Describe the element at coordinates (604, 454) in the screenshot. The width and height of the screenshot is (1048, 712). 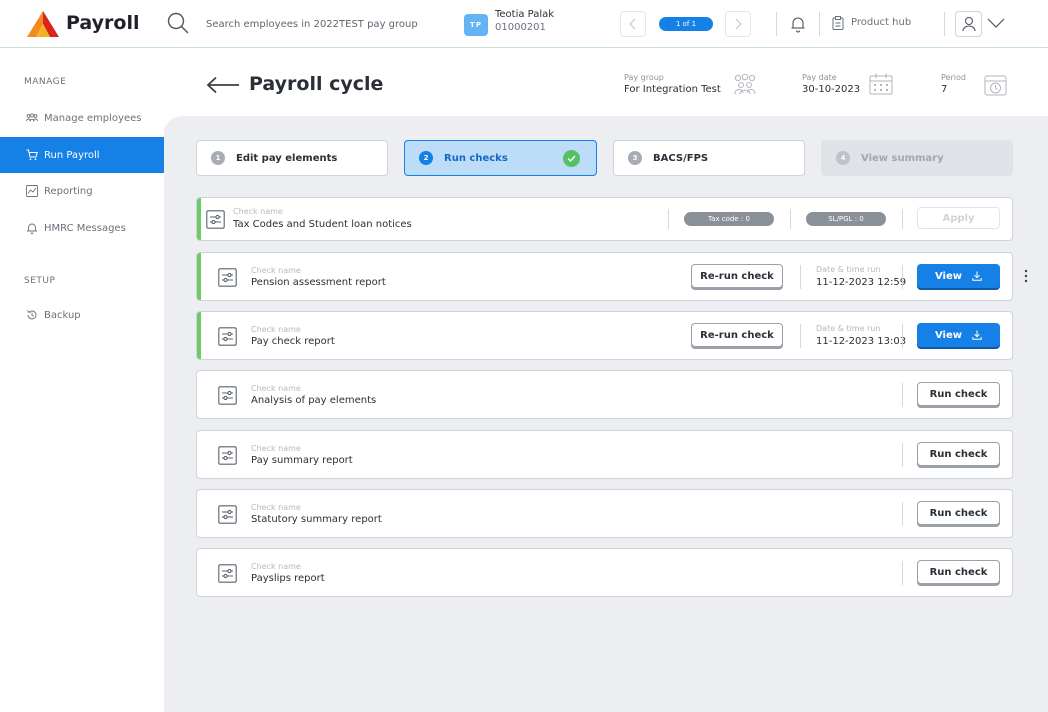
I see `check-card-pay-summary-report: Check name Pay summary report Run check` at that location.